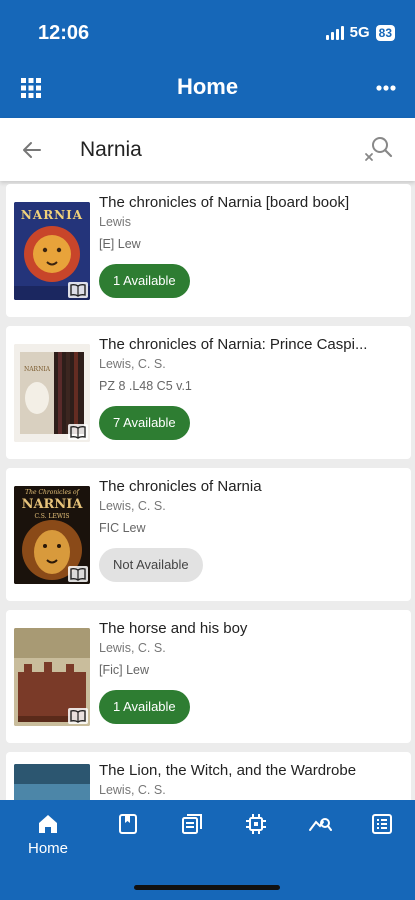 Image resolution: width=415 pixels, height=900 pixels. I want to click on back-arrow-icon, so click(32, 150).